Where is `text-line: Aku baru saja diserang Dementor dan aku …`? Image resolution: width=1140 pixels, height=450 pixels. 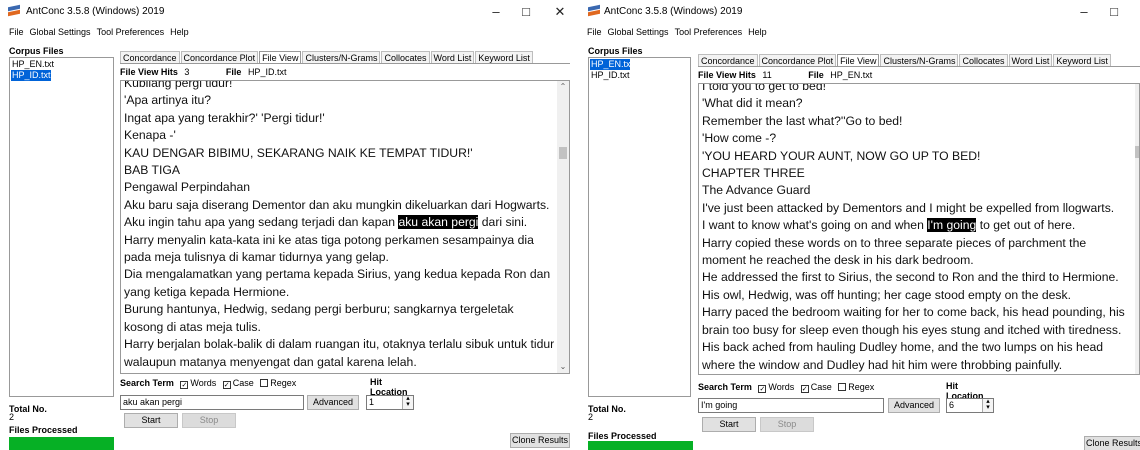
text-line: Aku baru saja diserang Dementor dan aku … is located at coordinates (337, 204).